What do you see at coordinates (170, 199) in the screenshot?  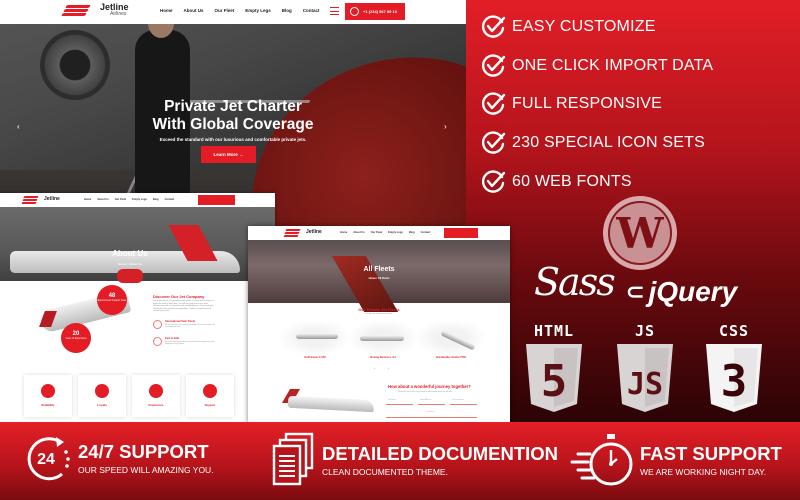 I see `about-nav-contact: Contact` at bounding box center [170, 199].